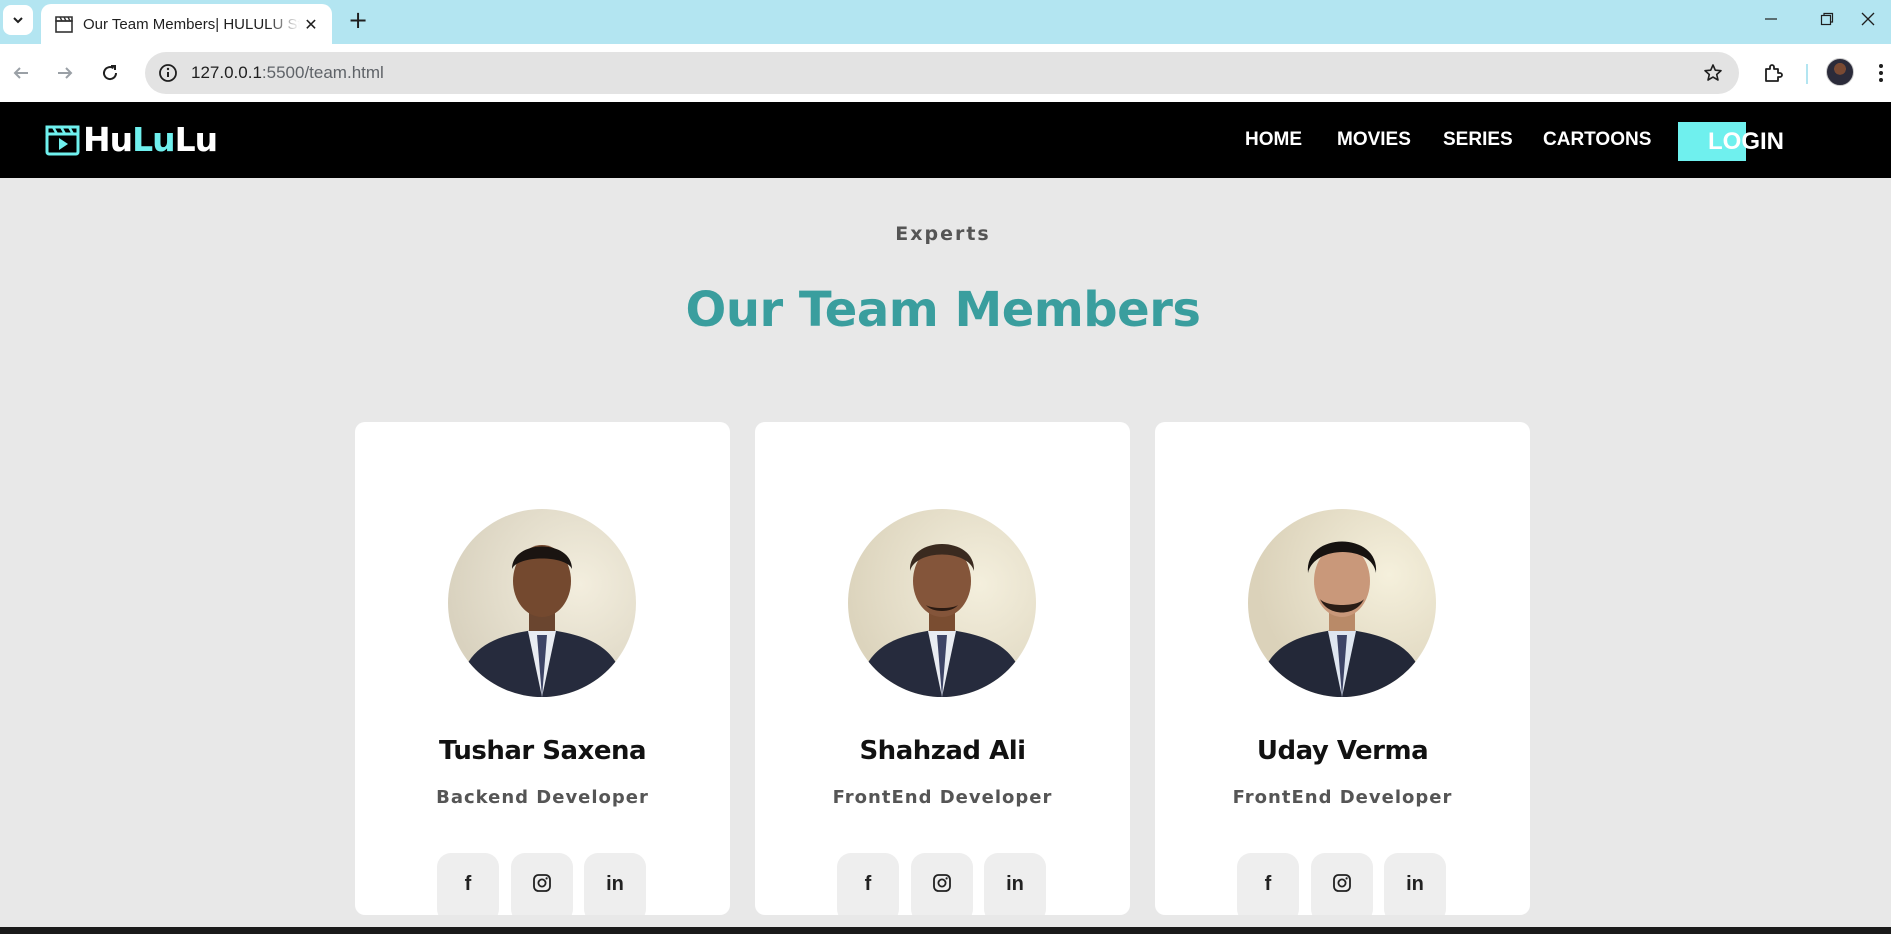 The width and height of the screenshot is (1891, 934). I want to click on login-label: LOGIN, so click(1746, 141).